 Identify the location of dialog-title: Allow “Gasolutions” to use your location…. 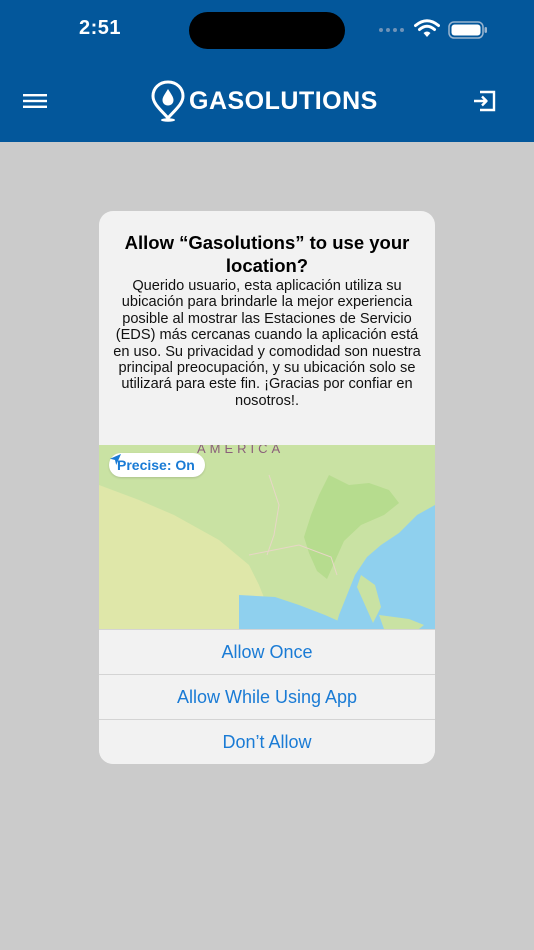
(267, 254).